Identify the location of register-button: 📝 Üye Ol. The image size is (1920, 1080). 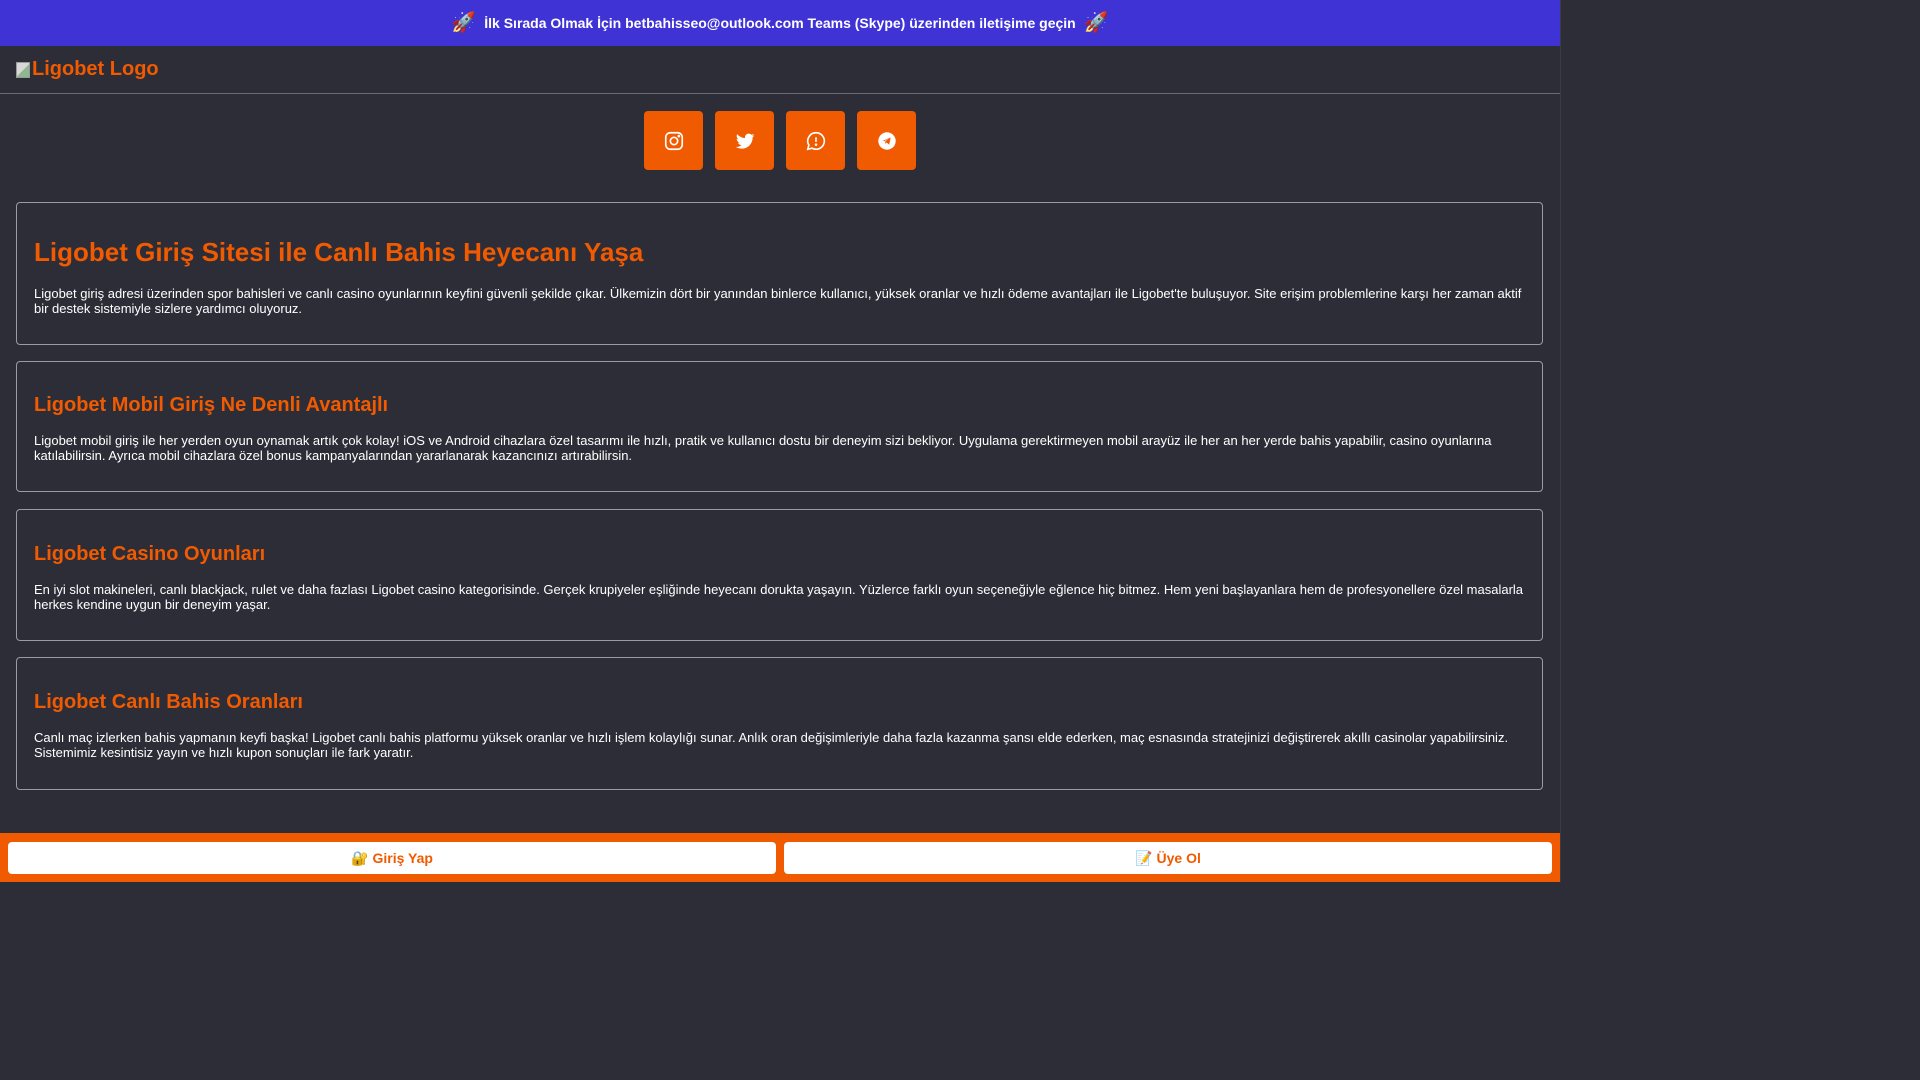
(1168, 858).